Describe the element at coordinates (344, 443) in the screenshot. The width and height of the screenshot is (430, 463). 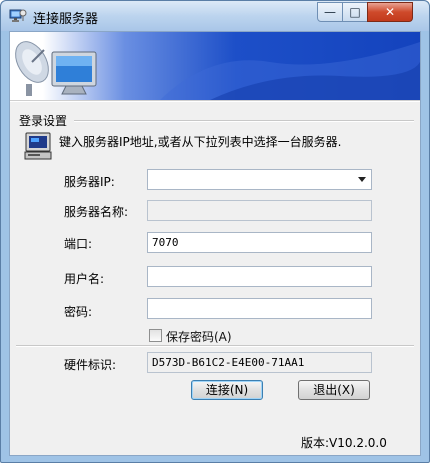
I see `version-label: 版本:V10.2.0.0` at that location.